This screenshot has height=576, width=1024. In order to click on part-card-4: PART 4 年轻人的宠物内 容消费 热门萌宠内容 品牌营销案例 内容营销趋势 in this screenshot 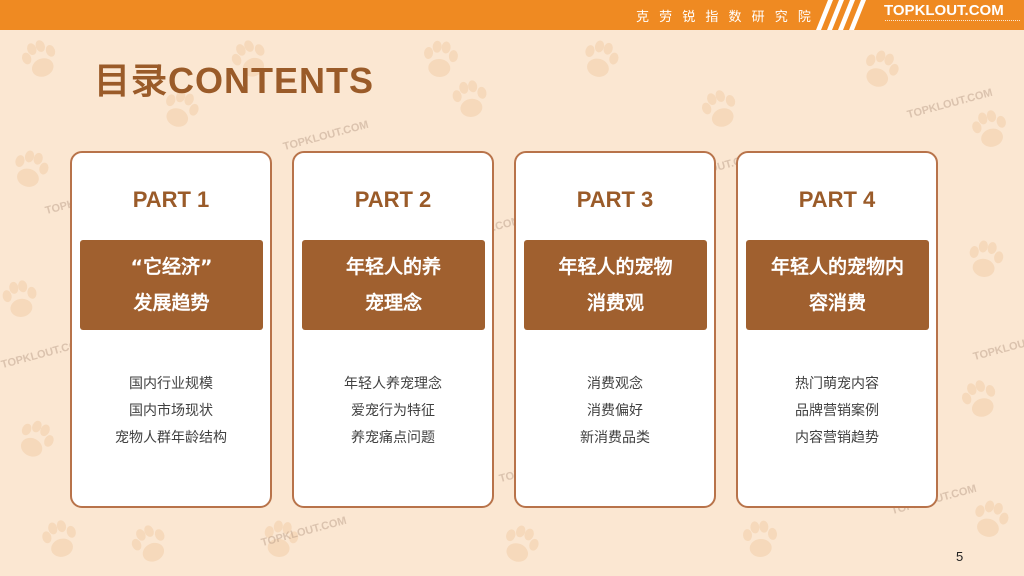, I will do `click(837, 329)`.